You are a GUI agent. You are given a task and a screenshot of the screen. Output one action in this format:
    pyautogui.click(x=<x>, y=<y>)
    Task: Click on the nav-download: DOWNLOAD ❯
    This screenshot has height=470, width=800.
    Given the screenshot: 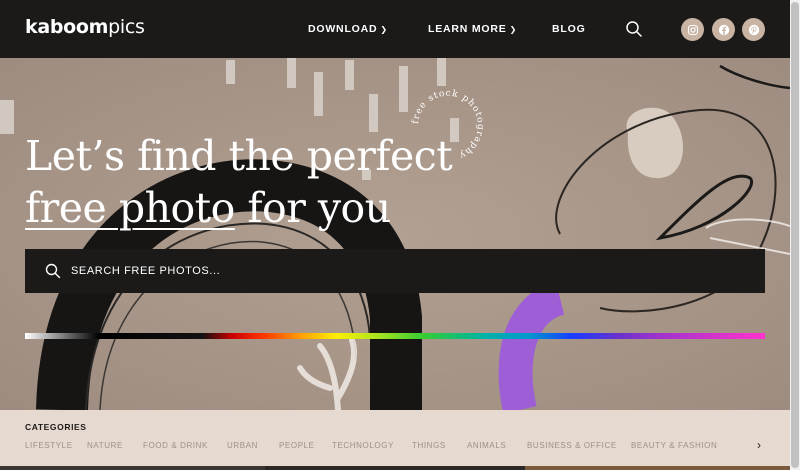 What is the action you would take?
    pyautogui.click(x=348, y=29)
    